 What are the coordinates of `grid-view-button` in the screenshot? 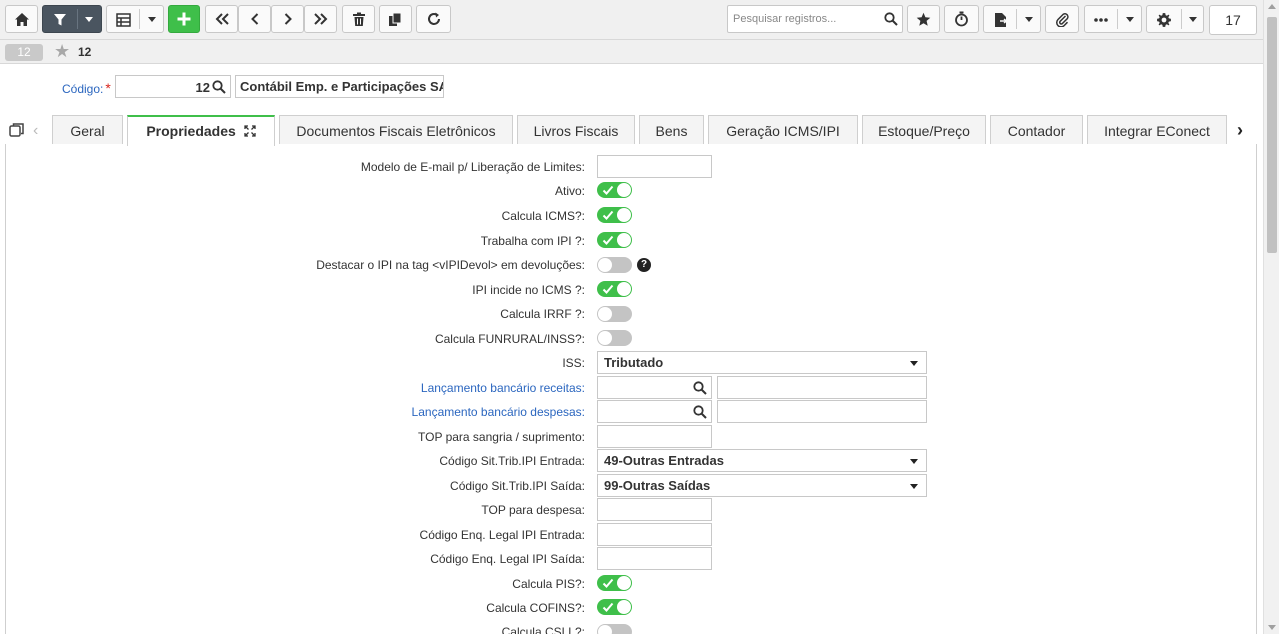 It's located at (135, 19).